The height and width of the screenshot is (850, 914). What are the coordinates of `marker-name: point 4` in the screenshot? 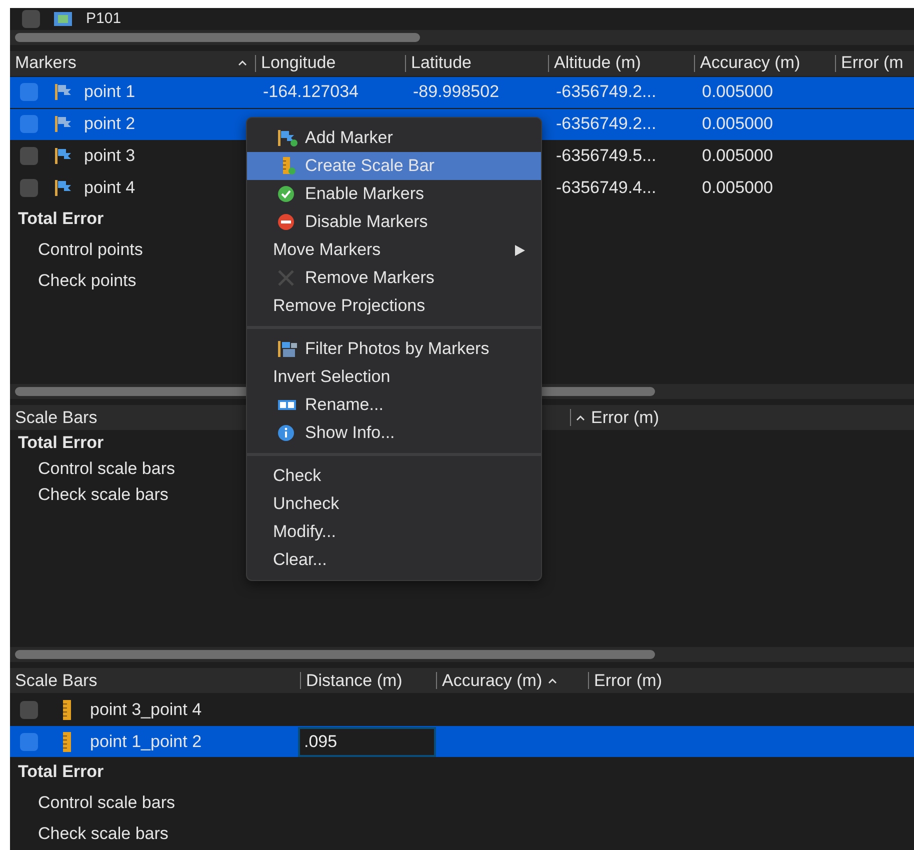 It's located at (110, 188).